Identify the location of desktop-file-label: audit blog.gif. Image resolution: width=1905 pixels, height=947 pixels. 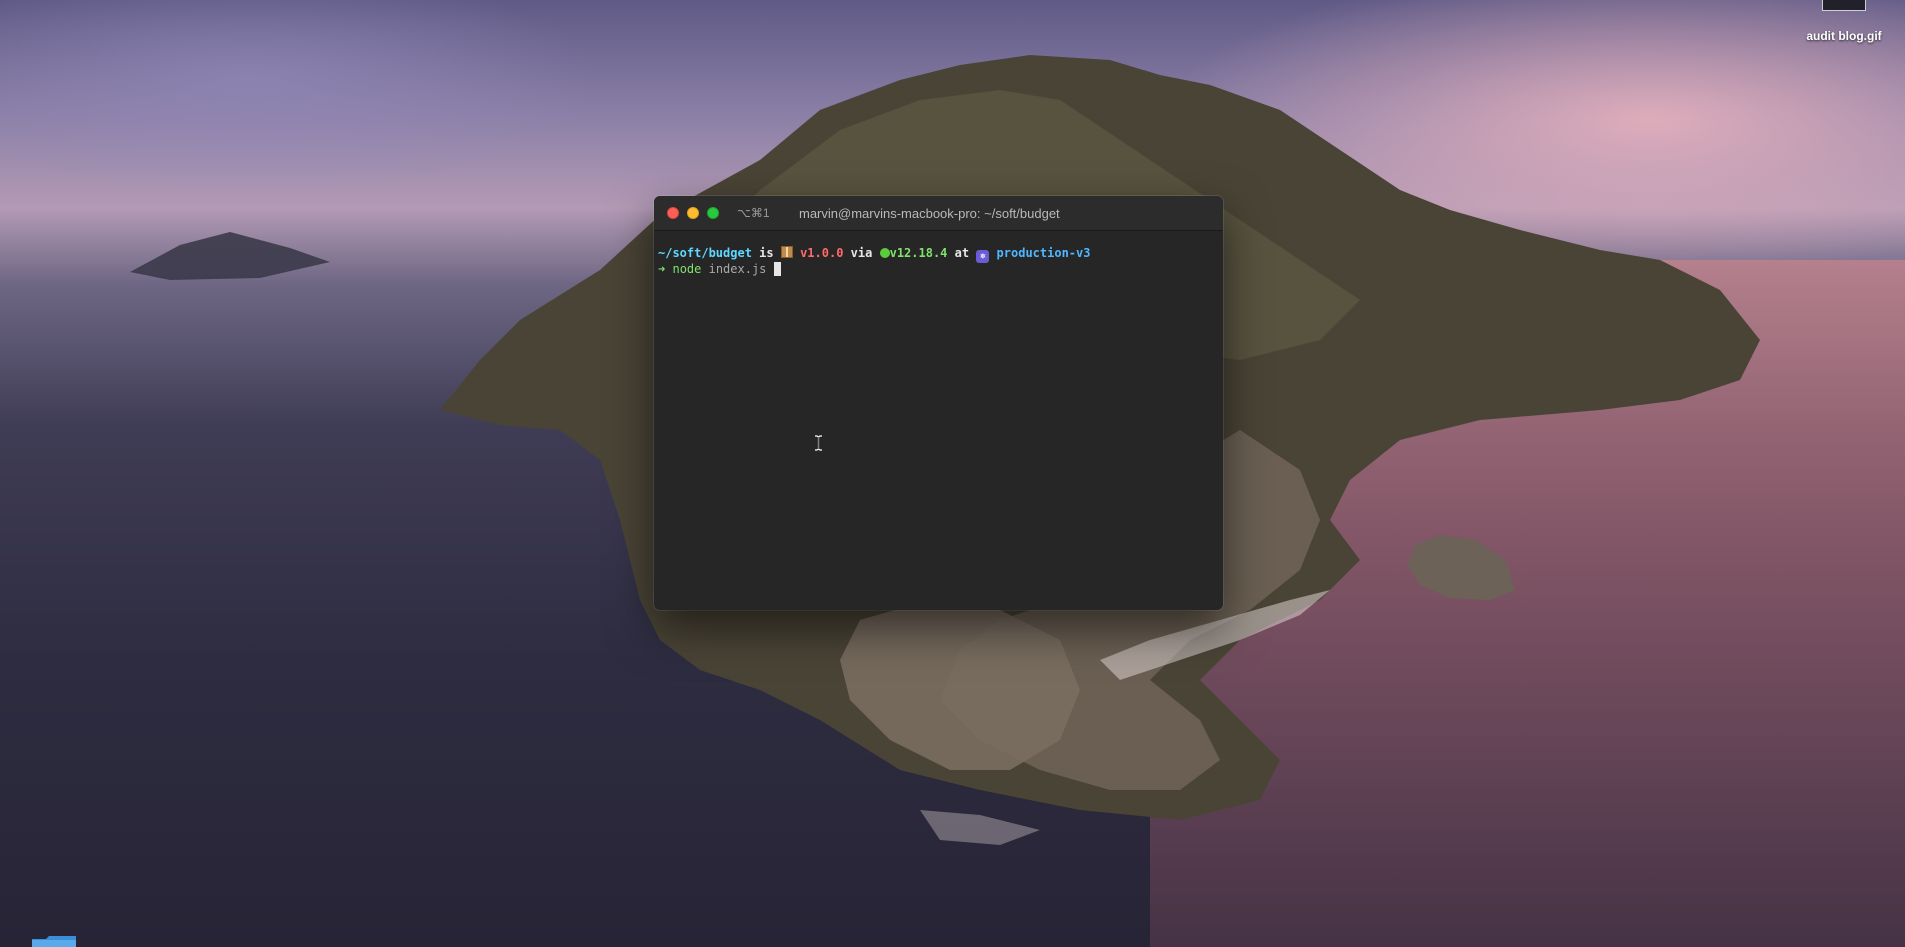
(1844, 36).